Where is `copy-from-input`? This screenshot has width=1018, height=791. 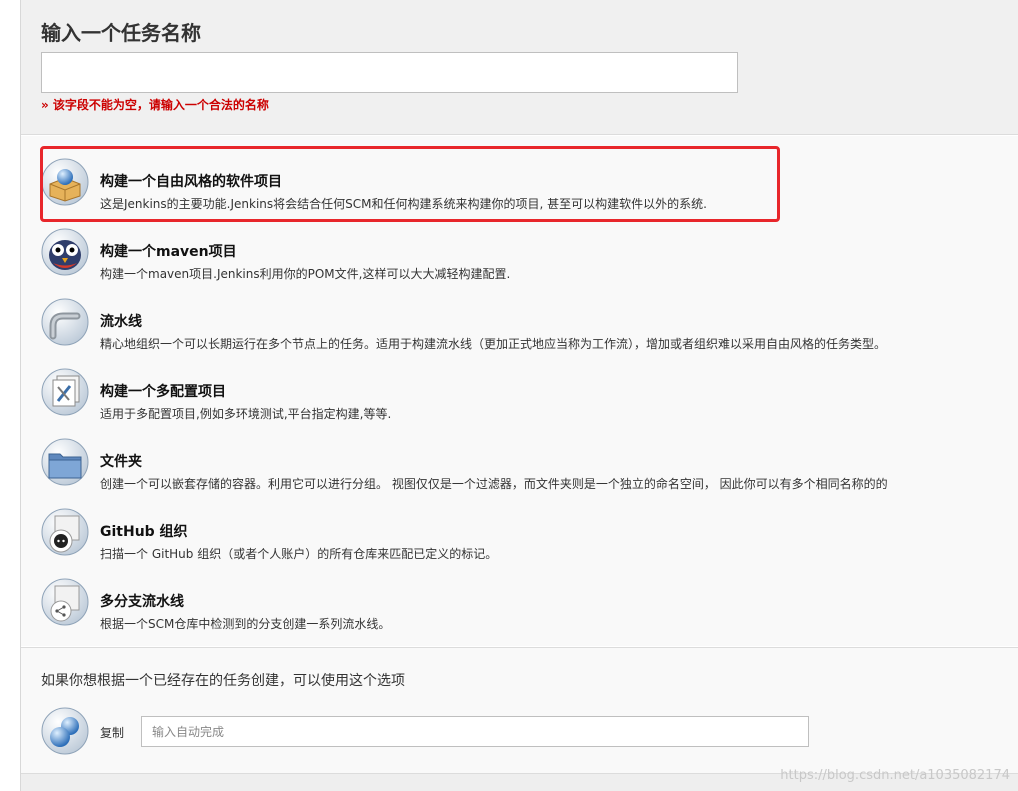
copy-from-input is located at coordinates (475, 731).